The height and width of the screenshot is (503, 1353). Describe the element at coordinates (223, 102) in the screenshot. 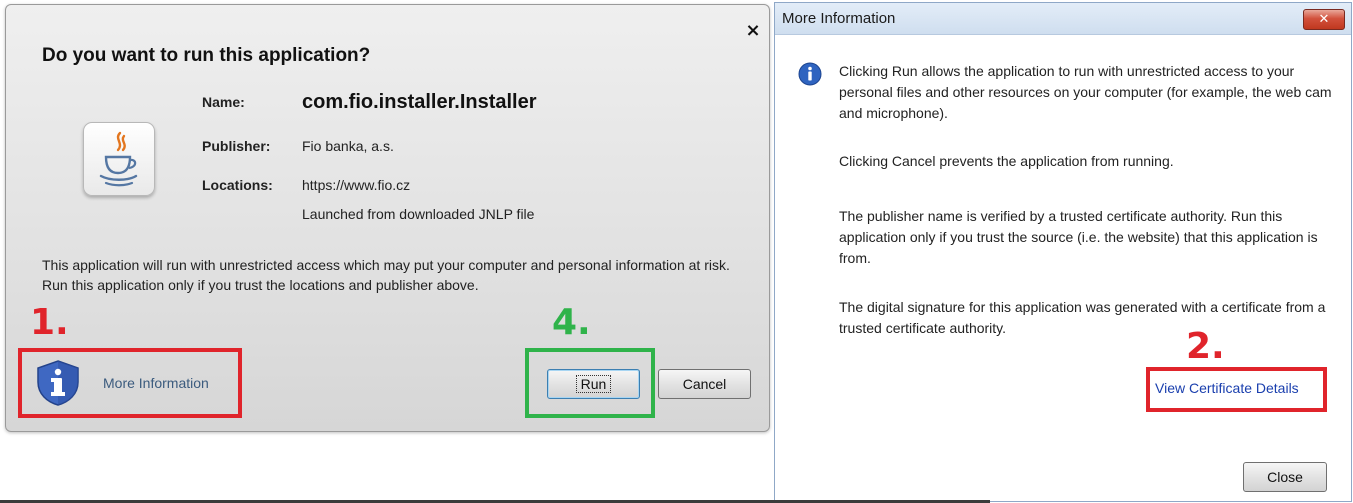

I see `name-label: Name:` at that location.